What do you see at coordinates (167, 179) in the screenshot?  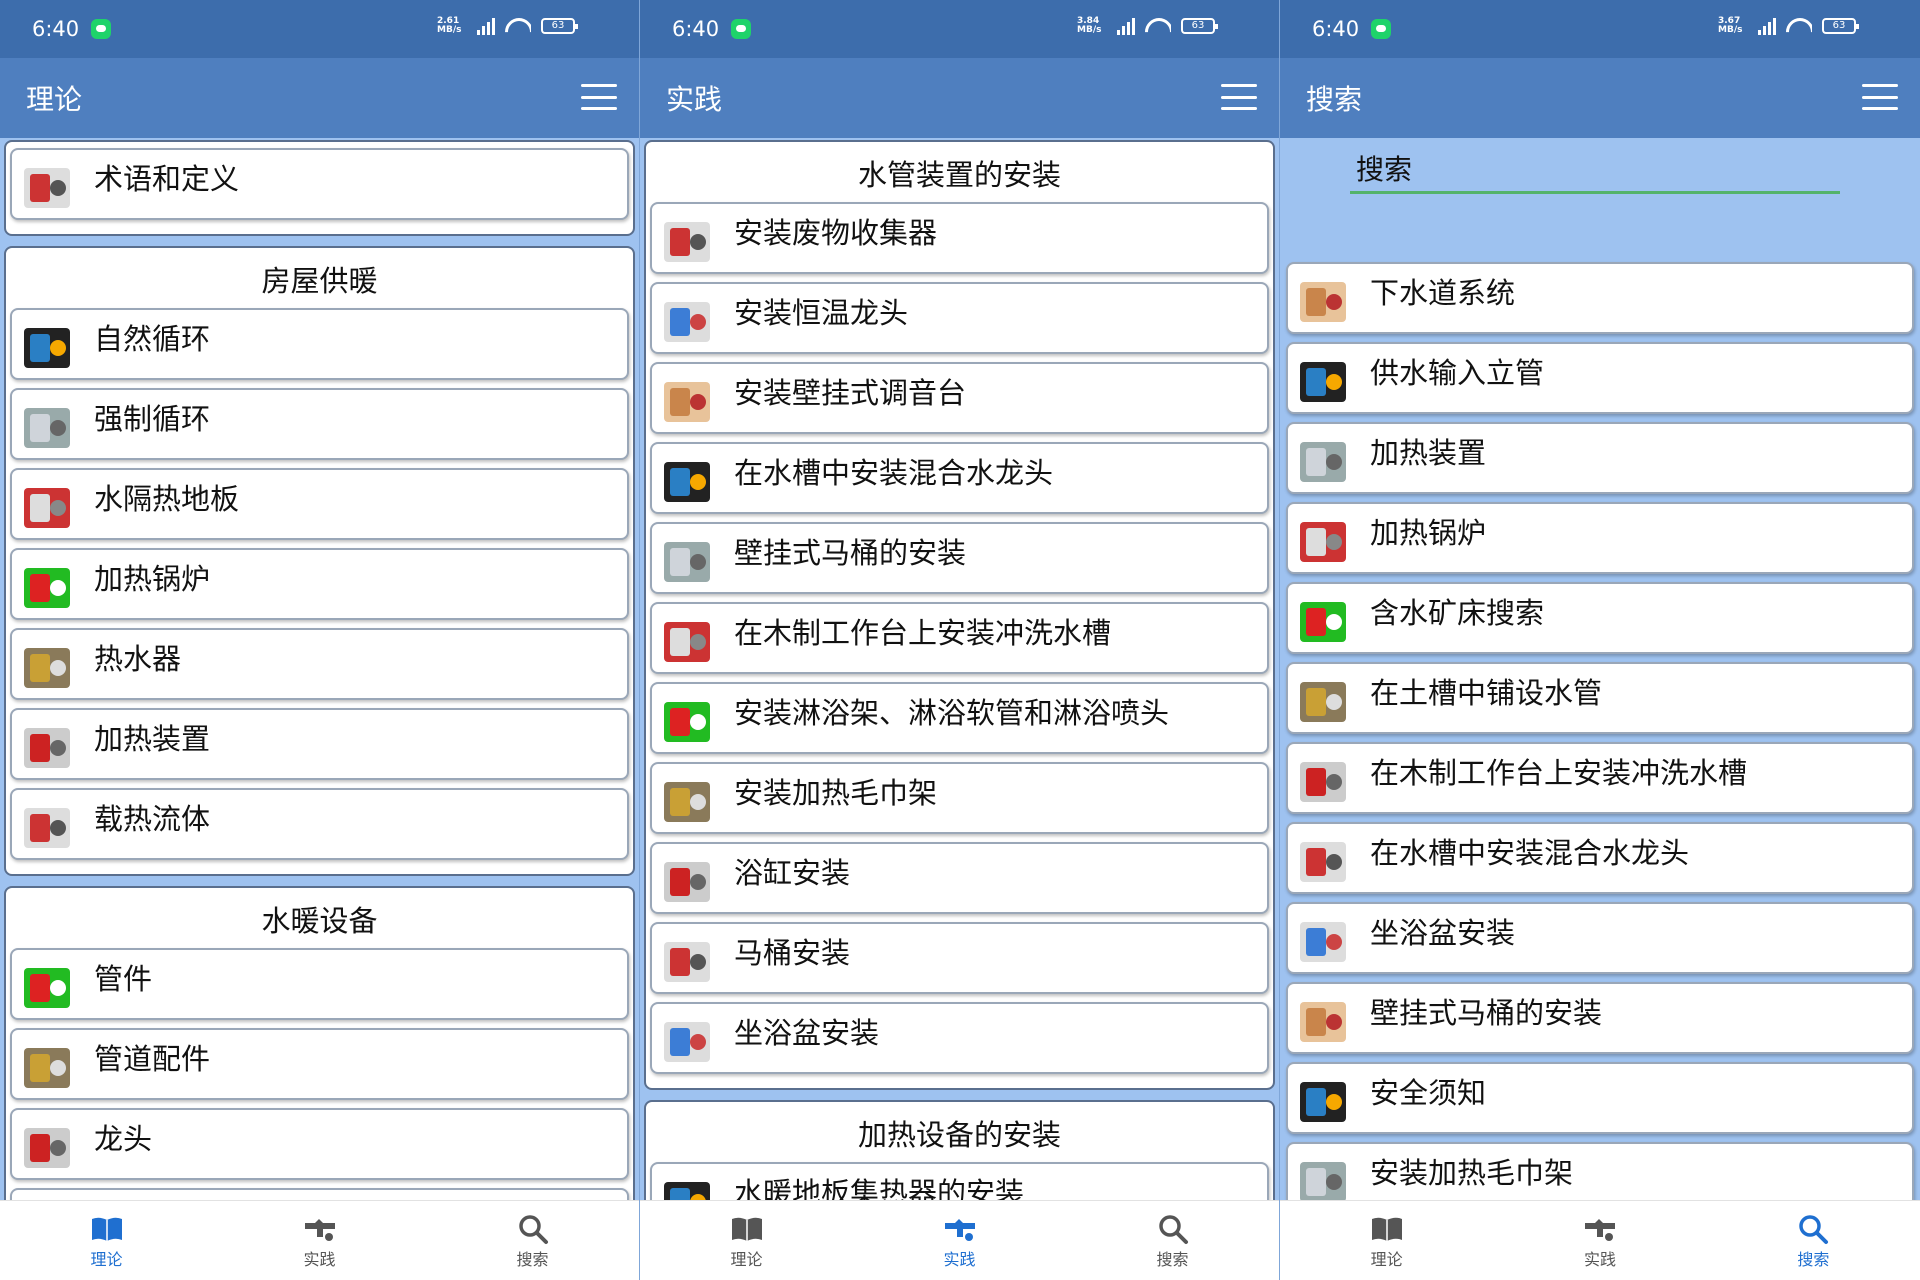 I see `list-item-label: 术语和定义` at bounding box center [167, 179].